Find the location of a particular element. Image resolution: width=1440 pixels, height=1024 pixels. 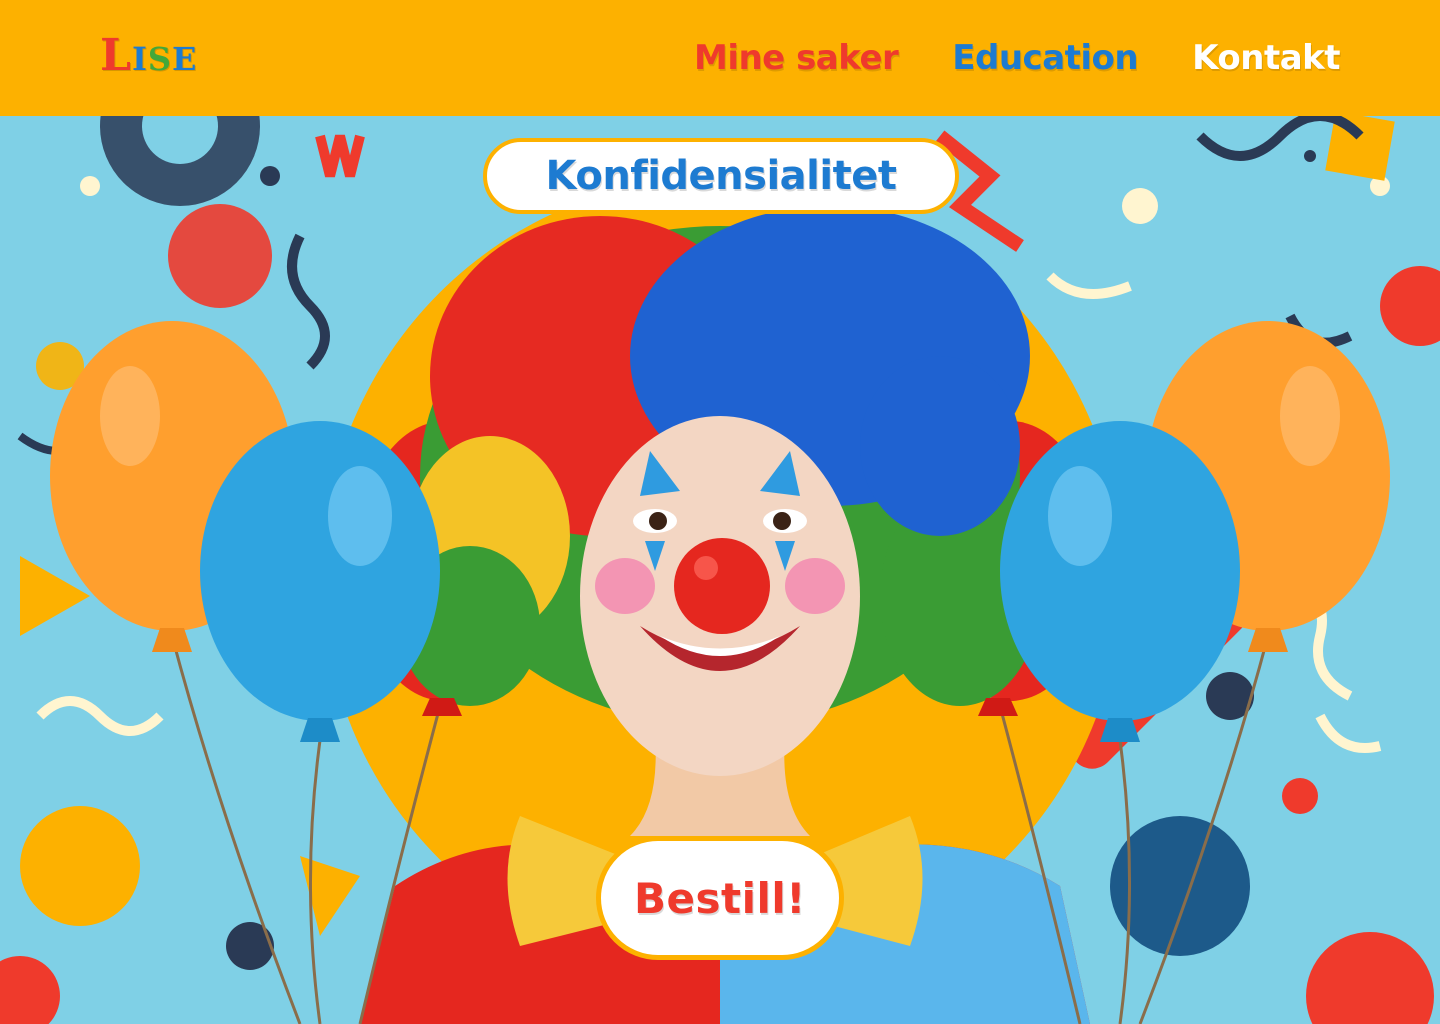

page-title-pill: Konfidensialitet is located at coordinates (721, 176).